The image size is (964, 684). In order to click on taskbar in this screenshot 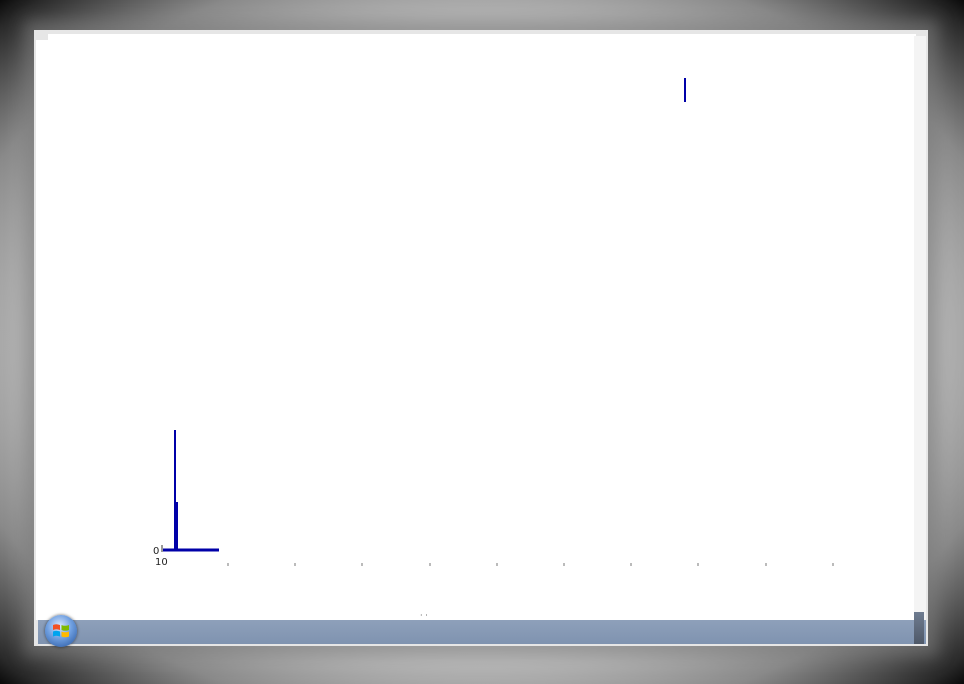, I will do `click(482, 632)`.